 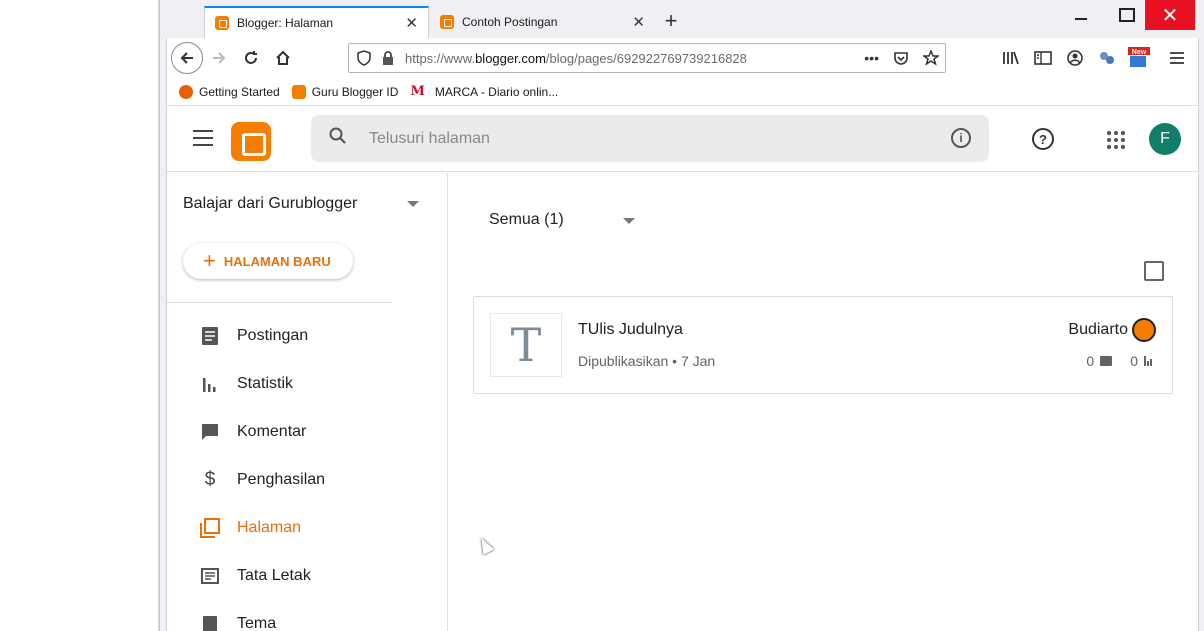 I want to click on layout-icon, so click(x=210, y=576).